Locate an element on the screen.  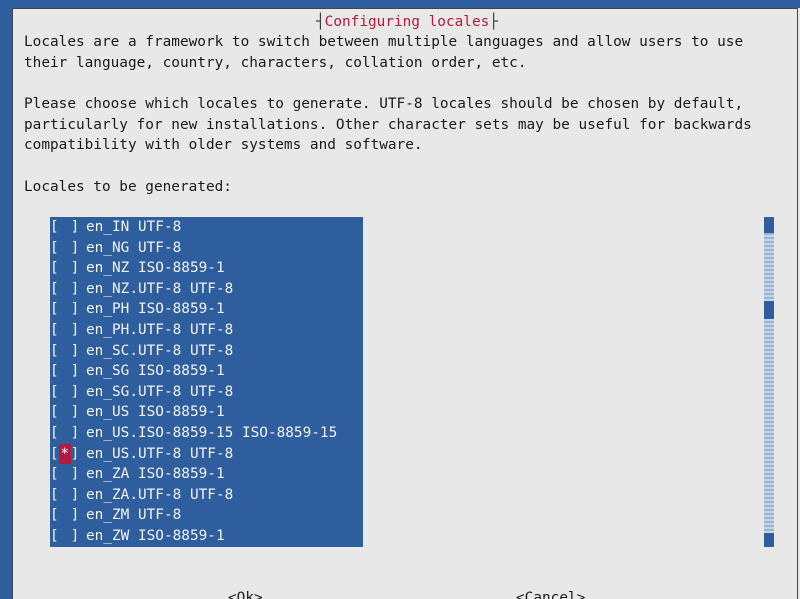
locale-item: [ ] en_SG.UTF-8 UTF-8 is located at coordinates (206, 392).